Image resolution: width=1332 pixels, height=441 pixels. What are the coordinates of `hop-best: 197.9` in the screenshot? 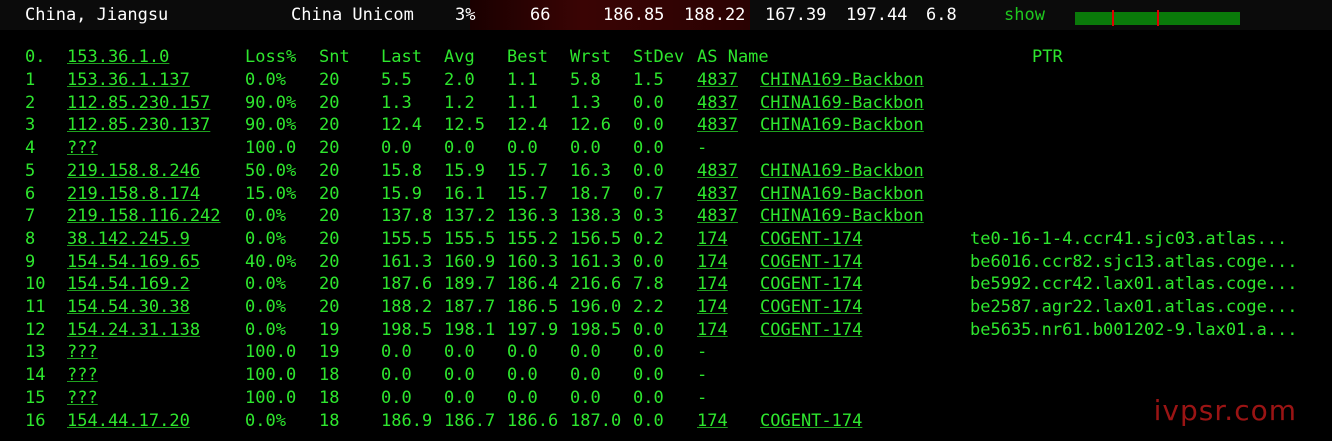 It's located at (533, 329).